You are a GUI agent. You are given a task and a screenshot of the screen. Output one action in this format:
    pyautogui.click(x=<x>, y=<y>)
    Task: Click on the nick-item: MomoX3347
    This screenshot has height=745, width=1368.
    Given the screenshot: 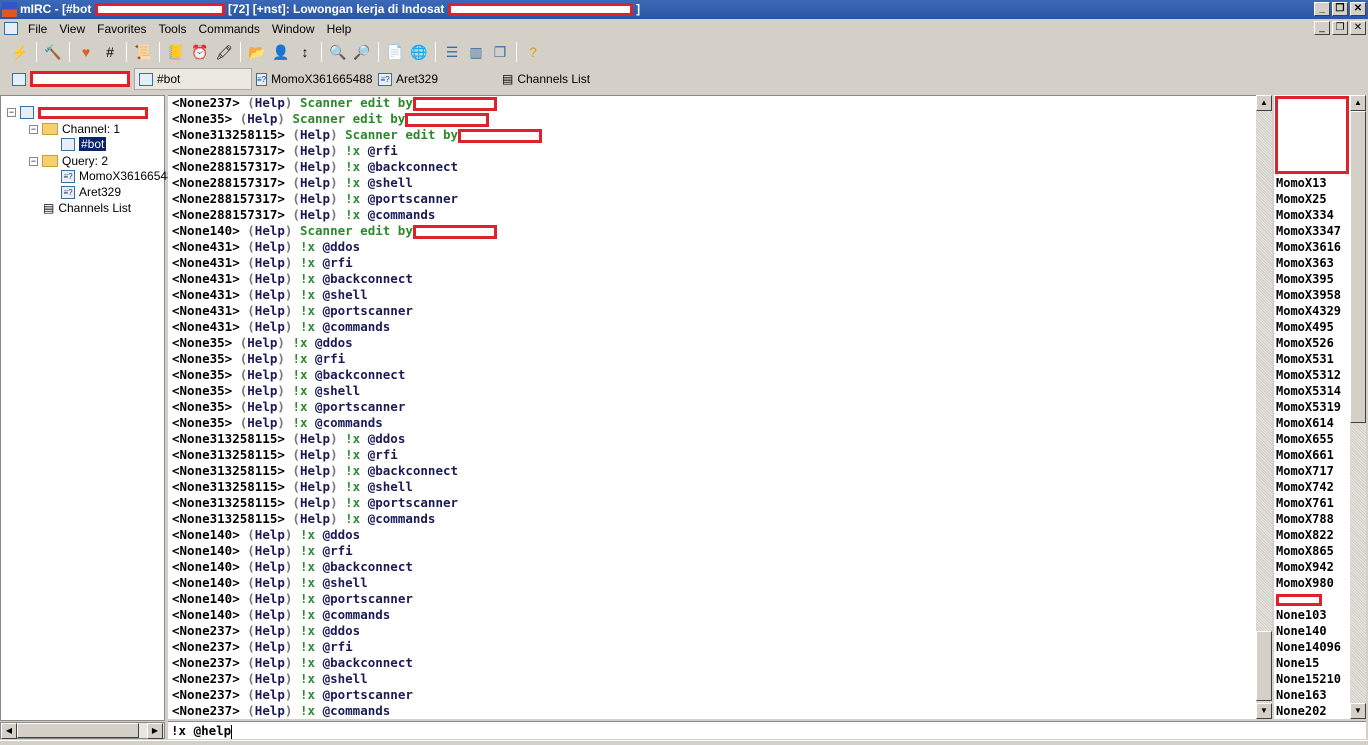 What is the action you would take?
    pyautogui.click(x=1308, y=231)
    